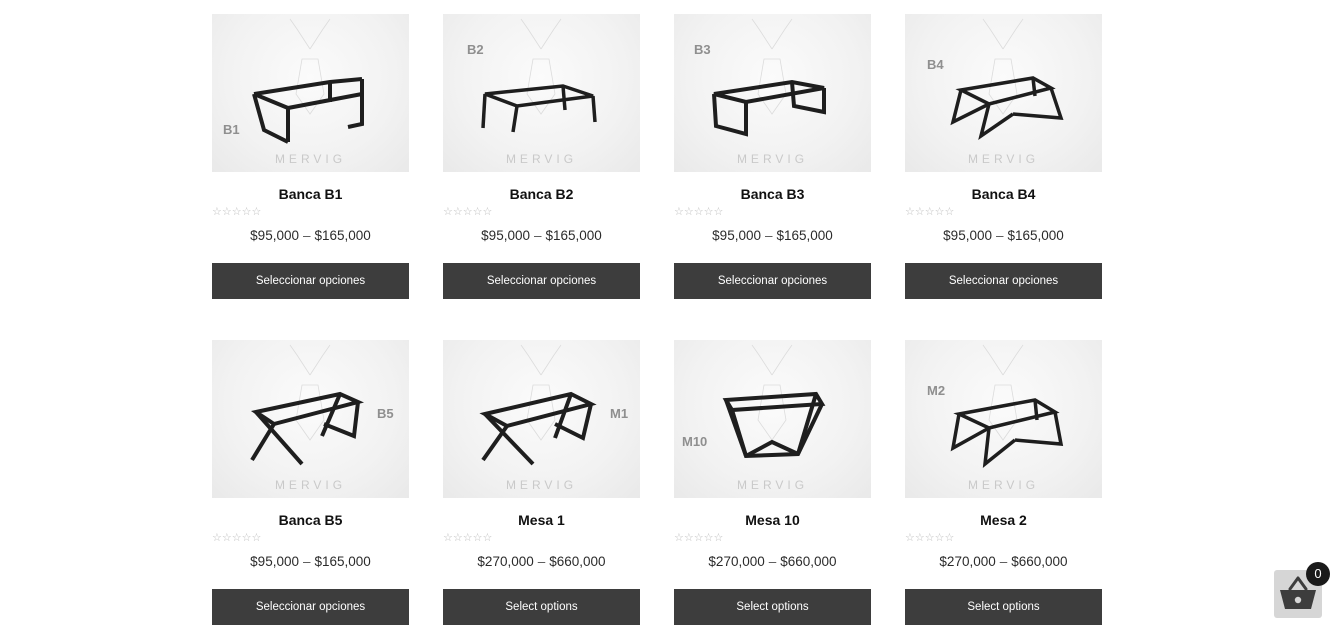 This screenshot has width=1334, height=631. What do you see at coordinates (936, 390) in the screenshot?
I see `model-code-label: M2` at bounding box center [936, 390].